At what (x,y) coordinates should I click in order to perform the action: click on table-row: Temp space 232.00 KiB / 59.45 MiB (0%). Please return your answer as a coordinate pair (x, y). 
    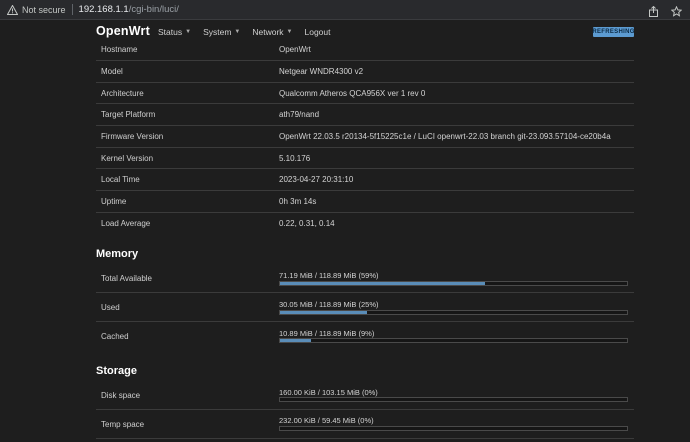
    Looking at the image, I should click on (365, 424).